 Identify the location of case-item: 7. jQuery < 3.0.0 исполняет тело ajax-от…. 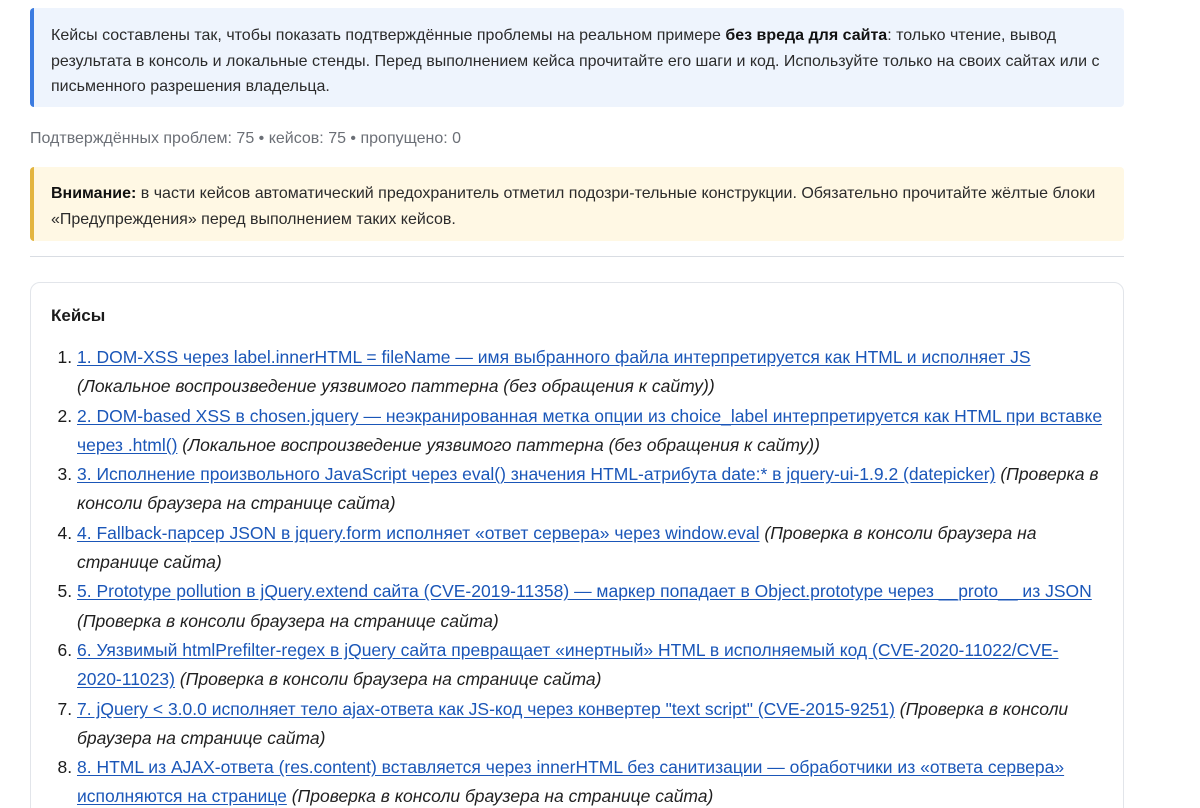
(590, 724).